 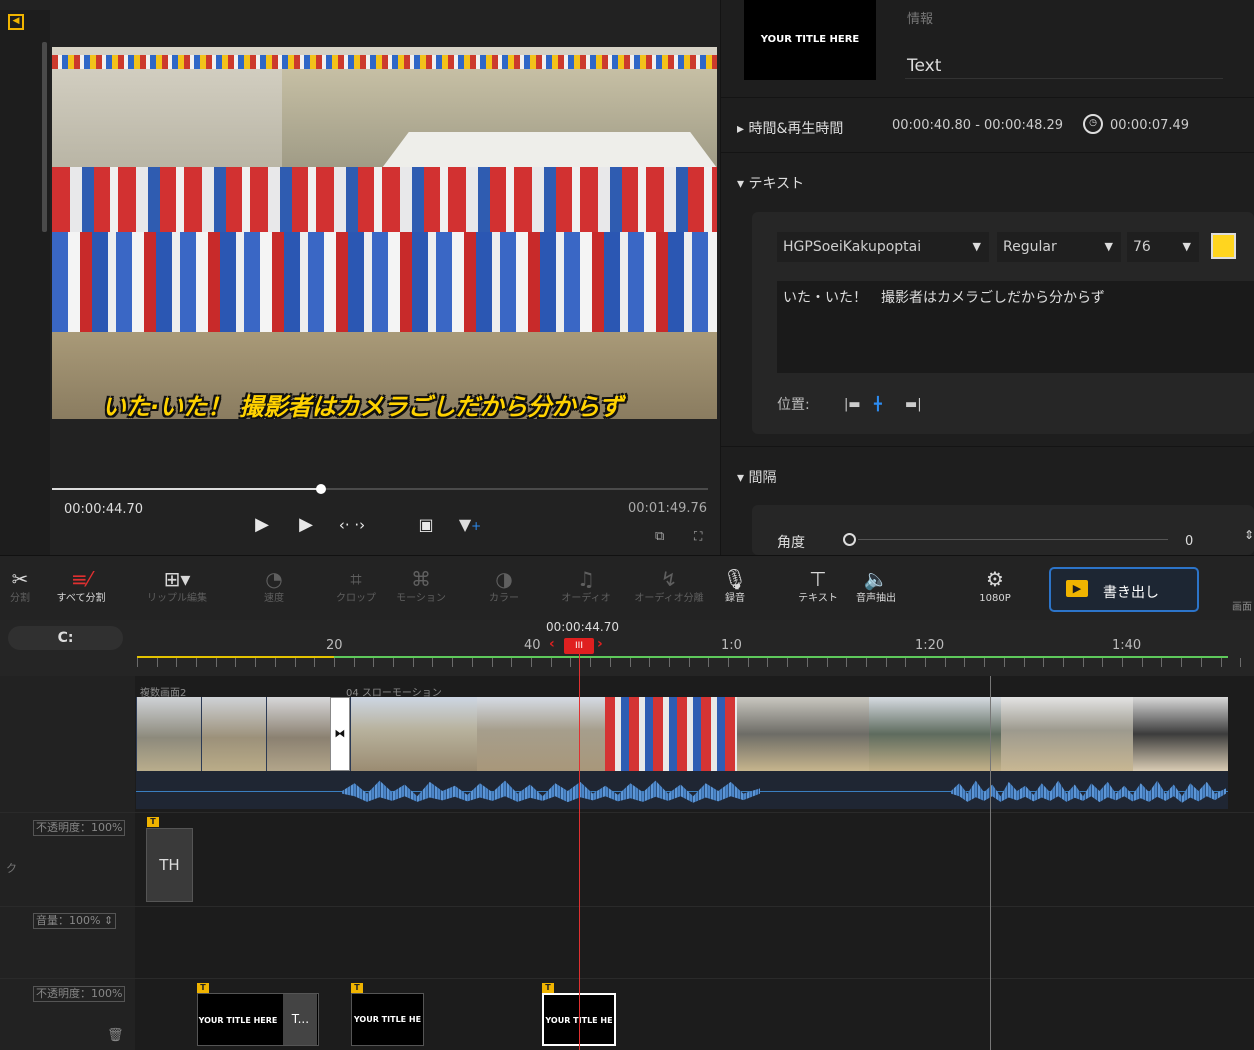 What do you see at coordinates (586, 586) in the screenshot?
I see `audio-button: ♫ オーディオ` at bounding box center [586, 586].